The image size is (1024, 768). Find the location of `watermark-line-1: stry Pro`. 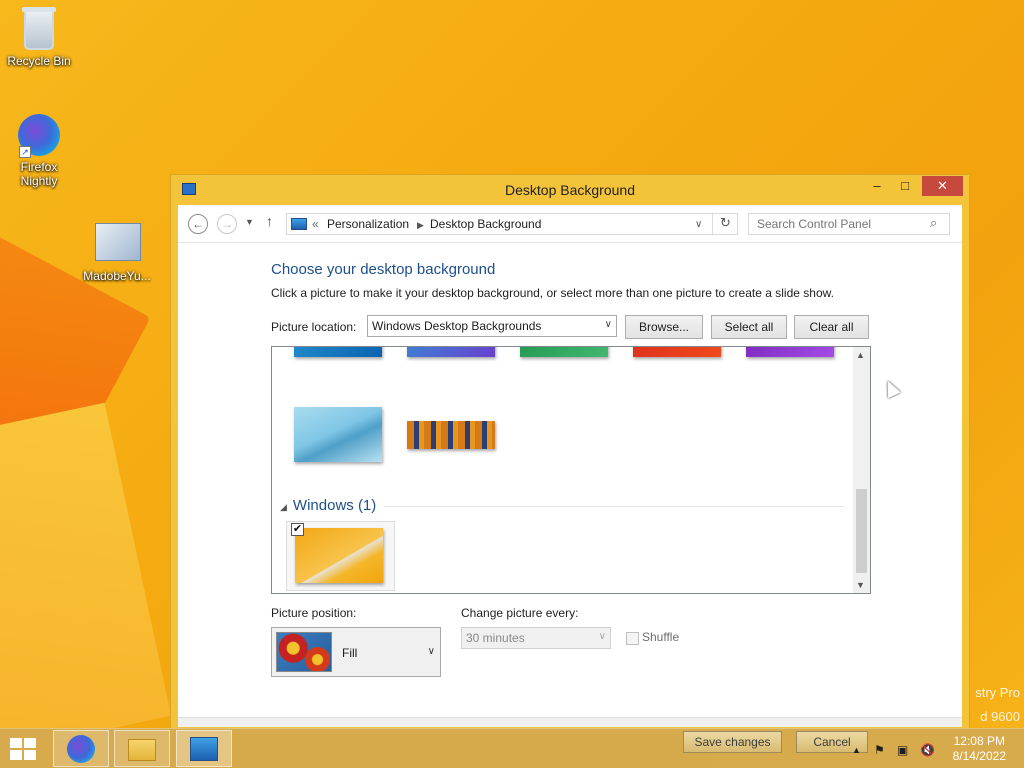

watermark-line-1: stry Pro is located at coordinates (997, 692).